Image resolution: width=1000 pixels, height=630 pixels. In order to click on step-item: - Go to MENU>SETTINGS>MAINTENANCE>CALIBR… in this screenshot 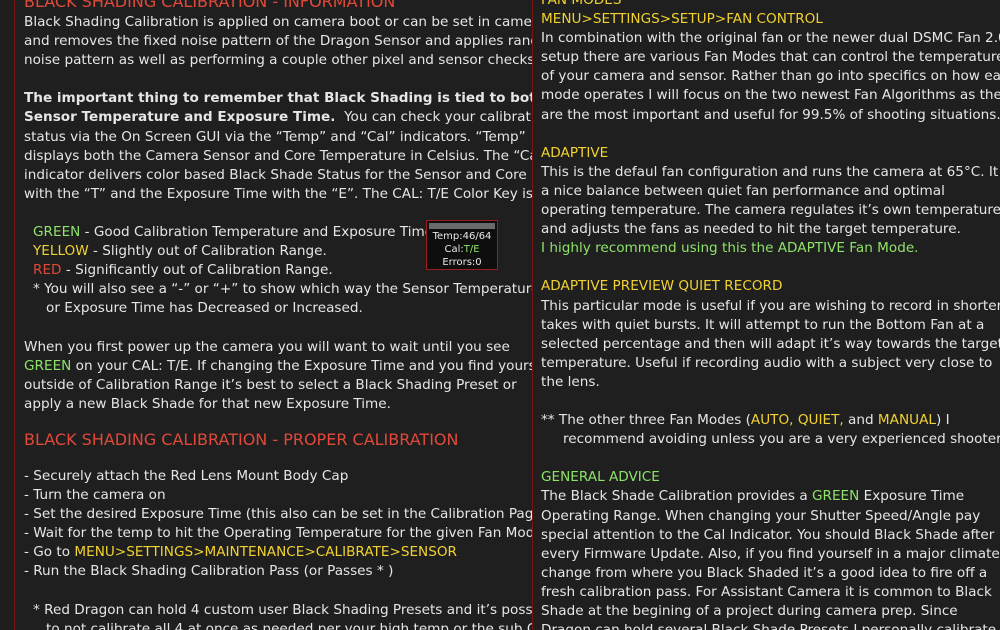, I will do `click(273, 552)`.